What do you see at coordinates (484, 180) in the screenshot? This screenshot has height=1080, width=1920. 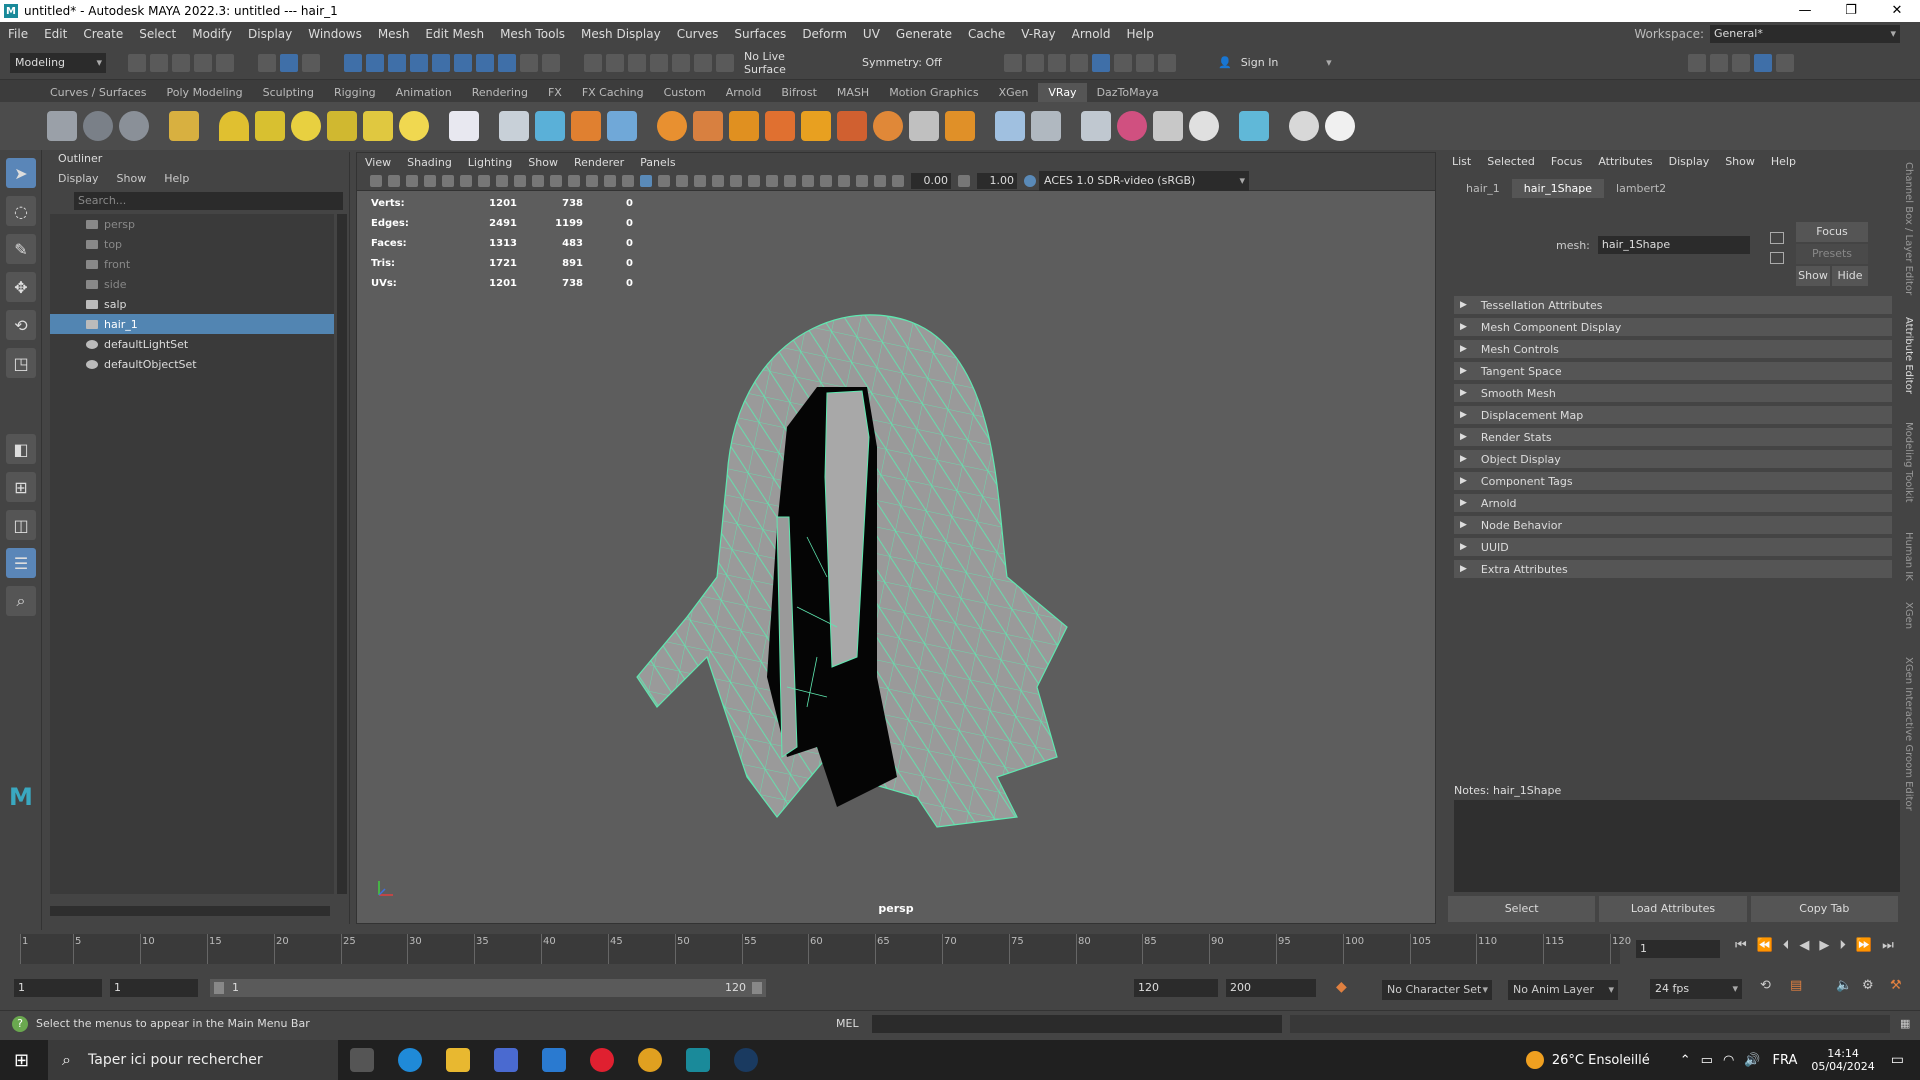 I see `grease-pencil-icon` at bounding box center [484, 180].